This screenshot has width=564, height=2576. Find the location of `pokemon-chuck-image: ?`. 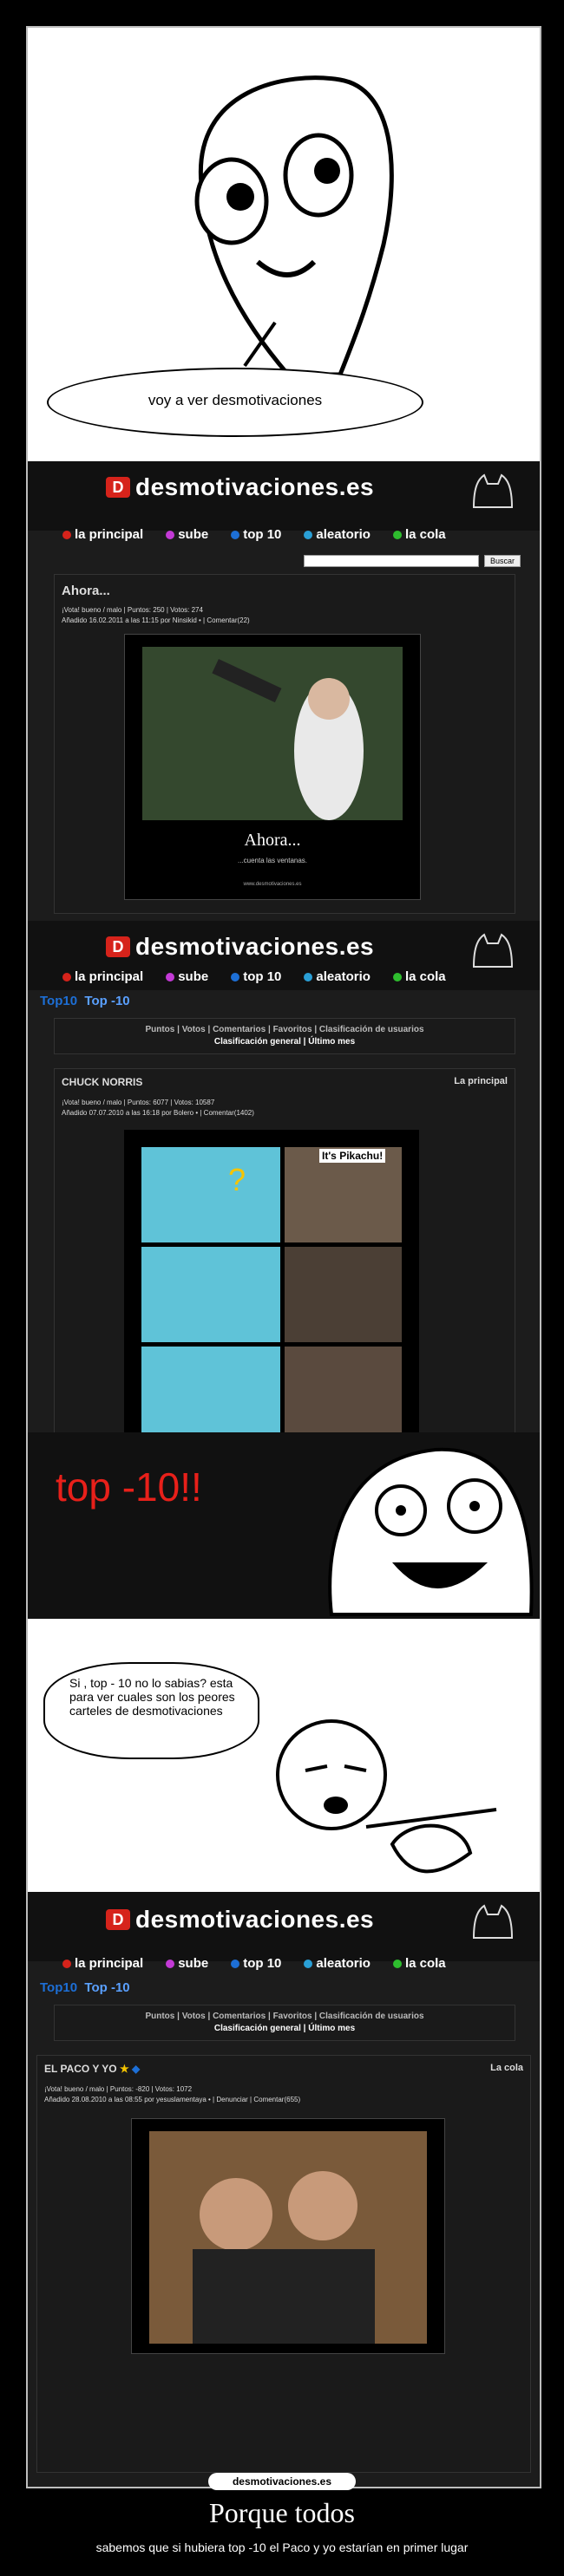

pokemon-chuck-image: ? is located at coordinates (271, 1289).